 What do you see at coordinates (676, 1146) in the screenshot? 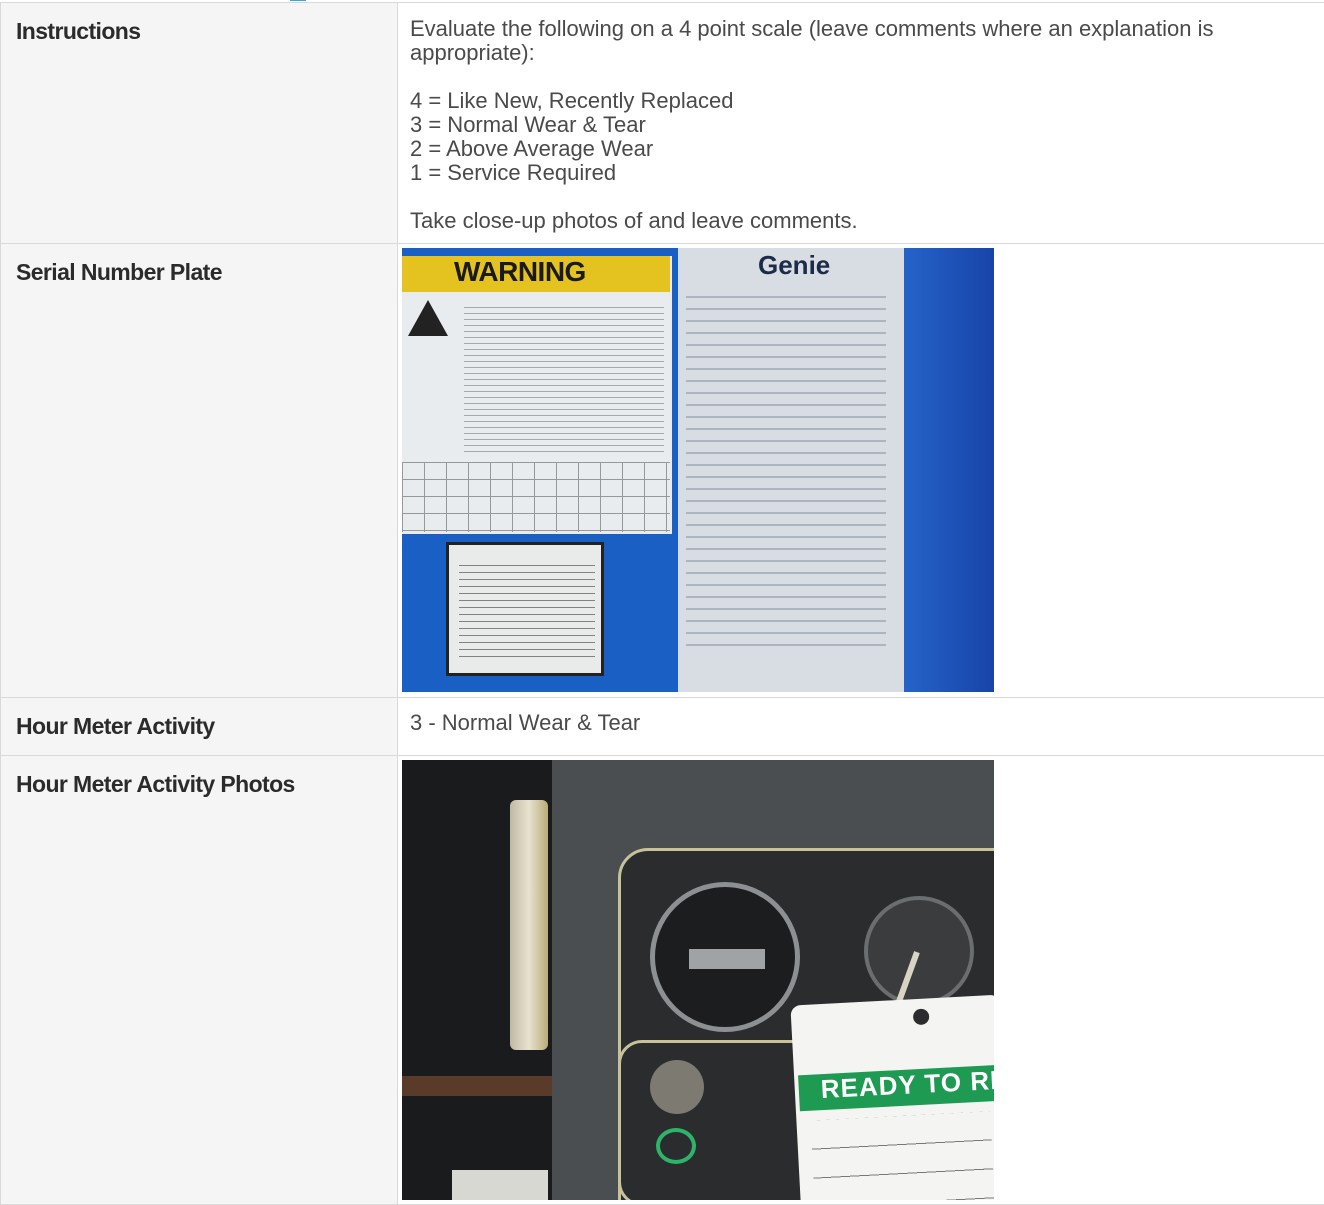
I see `green-symbol-icon` at bounding box center [676, 1146].